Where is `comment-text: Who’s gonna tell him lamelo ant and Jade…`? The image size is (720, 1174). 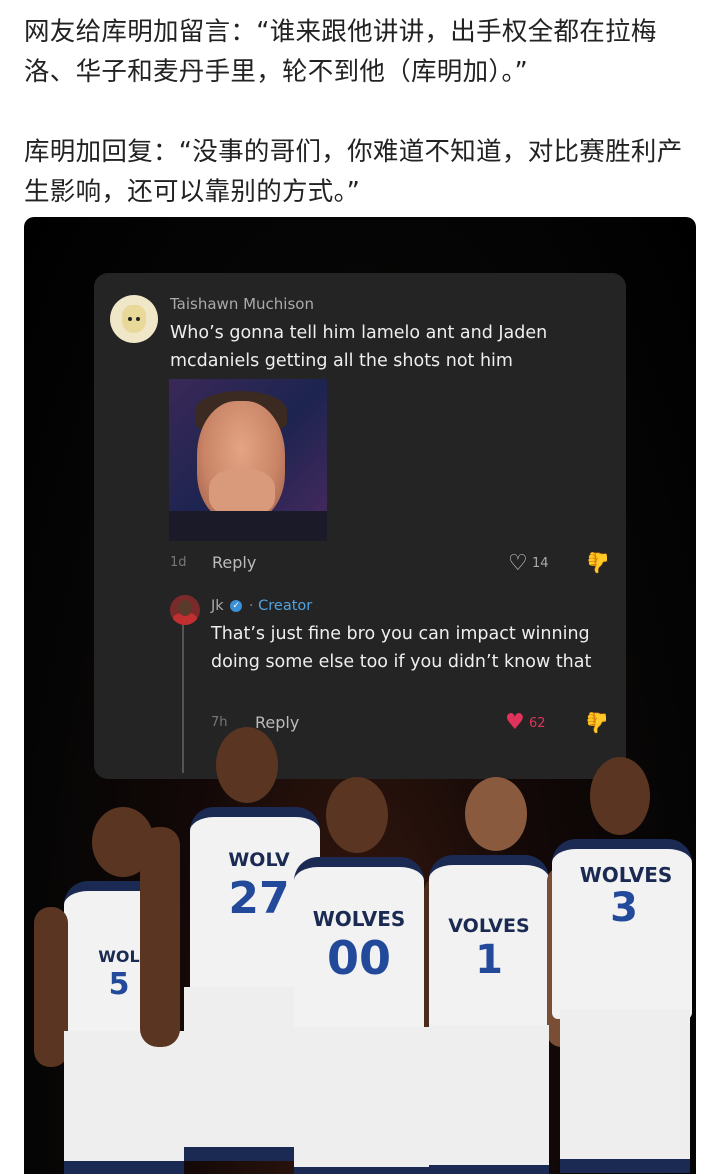
comment-text: Who’s gonna tell him lamelo ant and Jade… is located at coordinates (359, 347).